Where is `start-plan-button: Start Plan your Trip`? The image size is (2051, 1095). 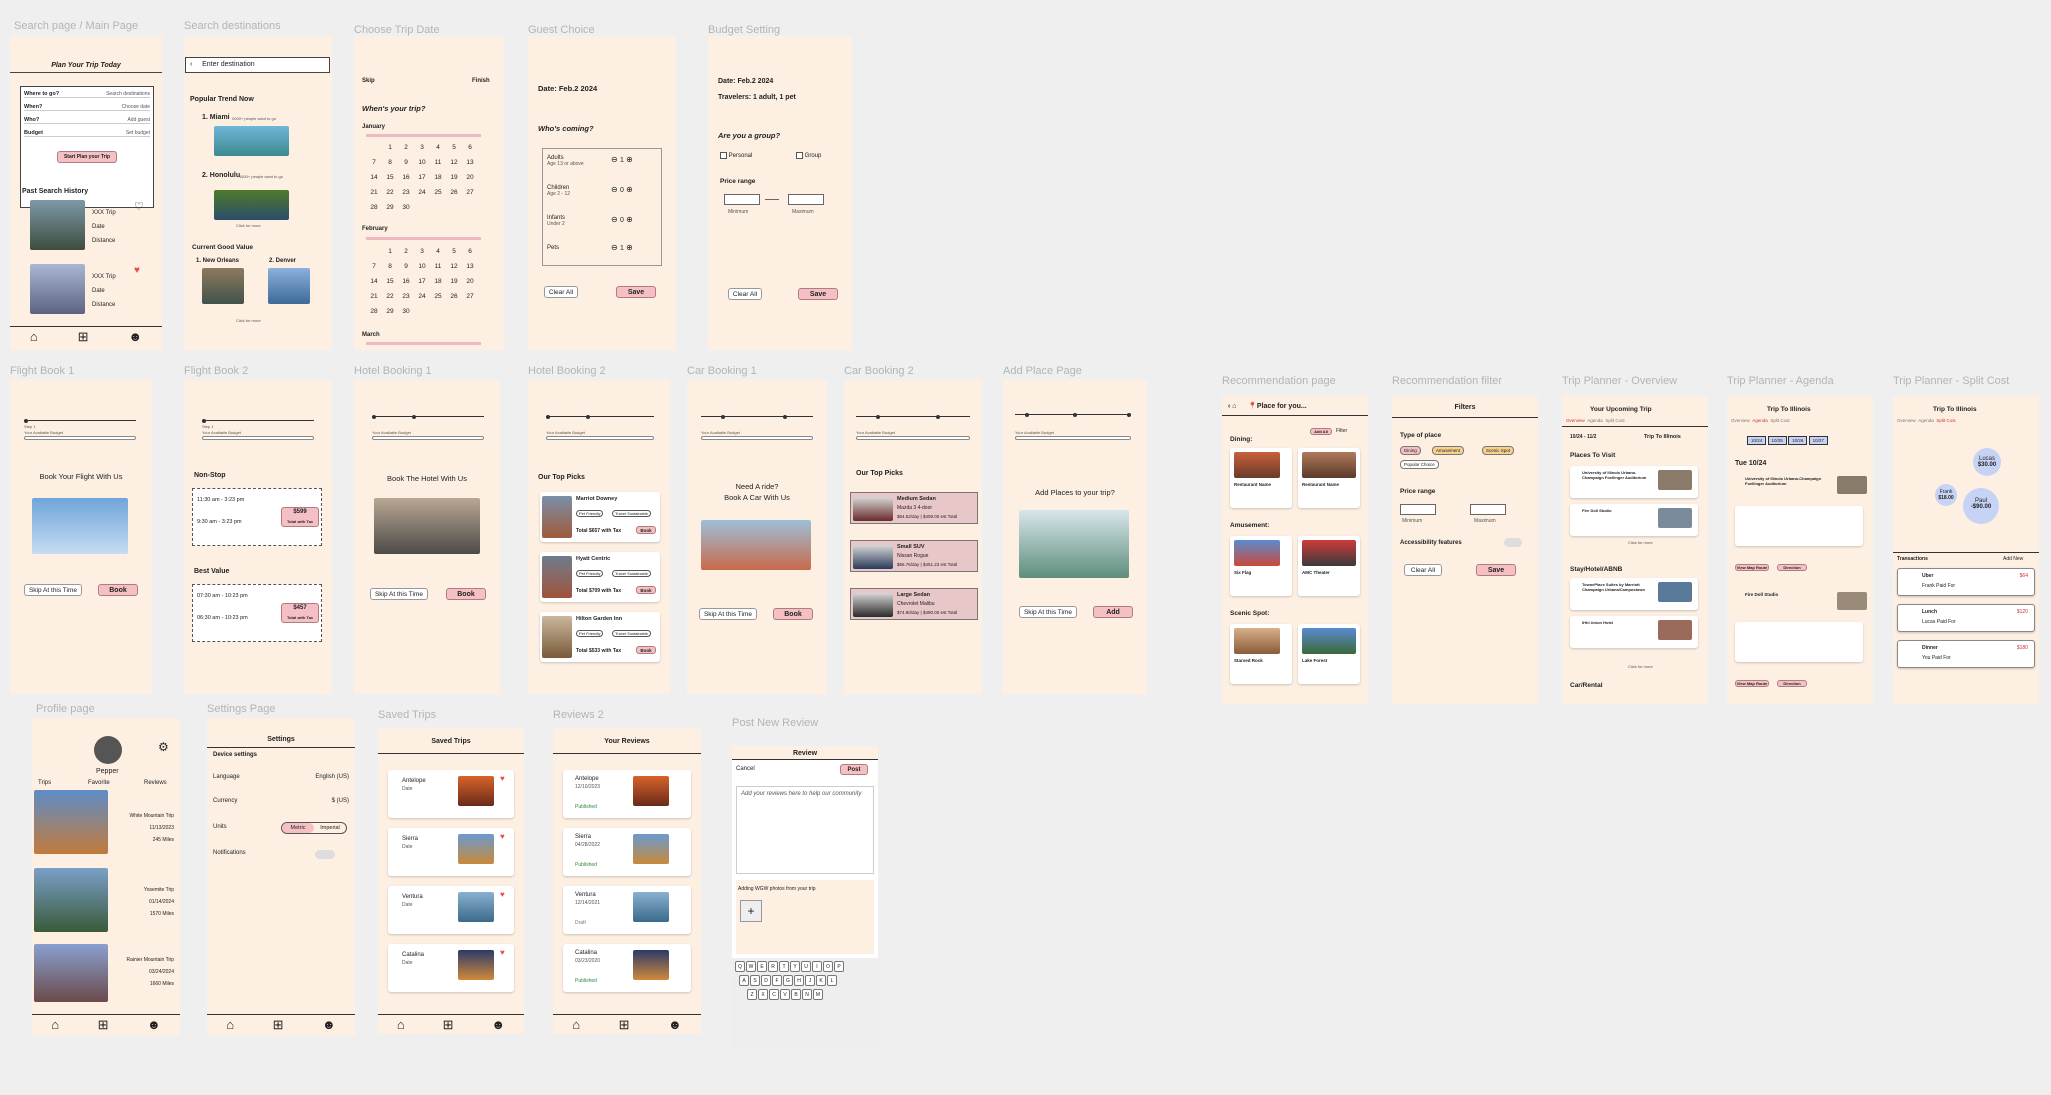
start-plan-button: Start Plan your Trip is located at coordinates (87, 157).